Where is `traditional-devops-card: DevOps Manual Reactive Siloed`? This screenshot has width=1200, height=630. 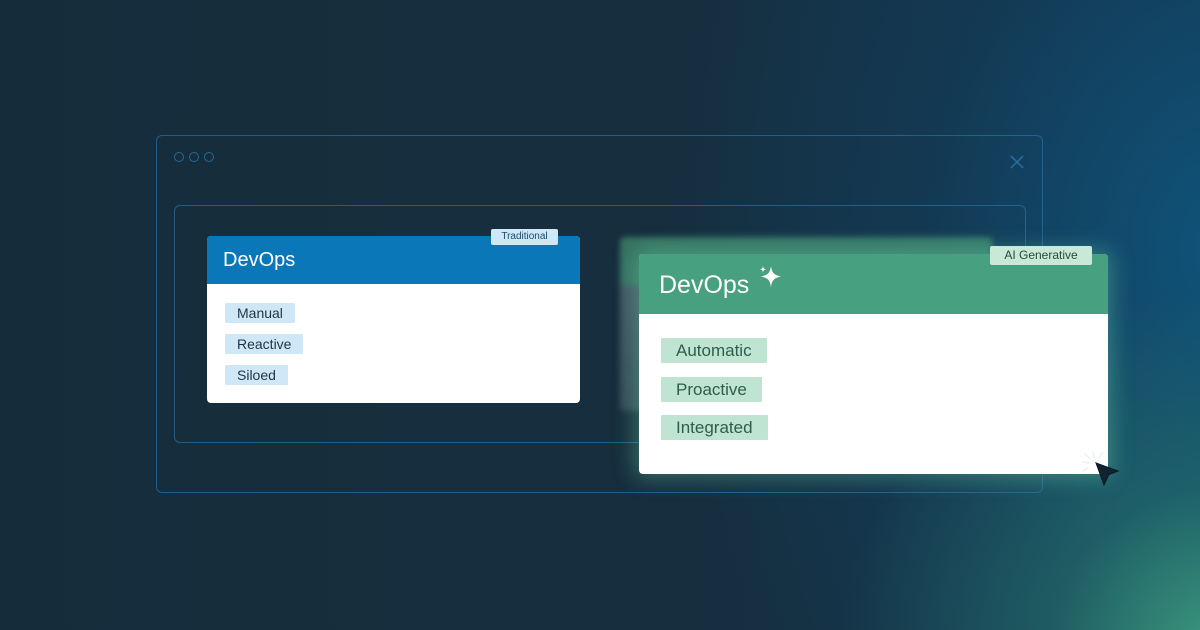
traditional-devops-card: DevOps Manual Reactive Siloed is located at coordinates (393, 319).